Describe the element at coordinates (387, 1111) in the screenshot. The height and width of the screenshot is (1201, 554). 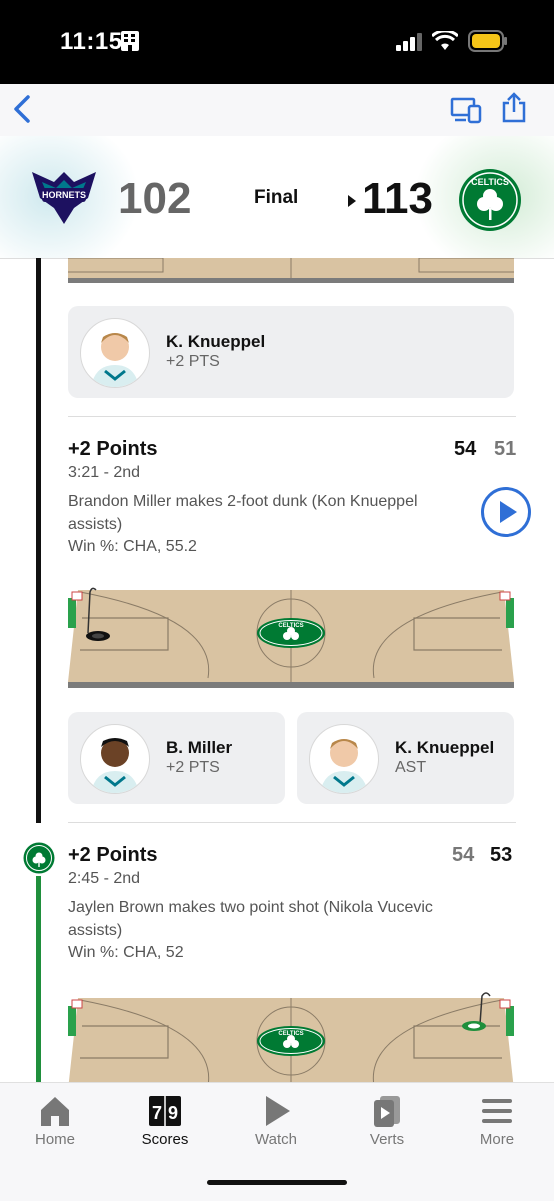
I see `verts-icon` at that location.